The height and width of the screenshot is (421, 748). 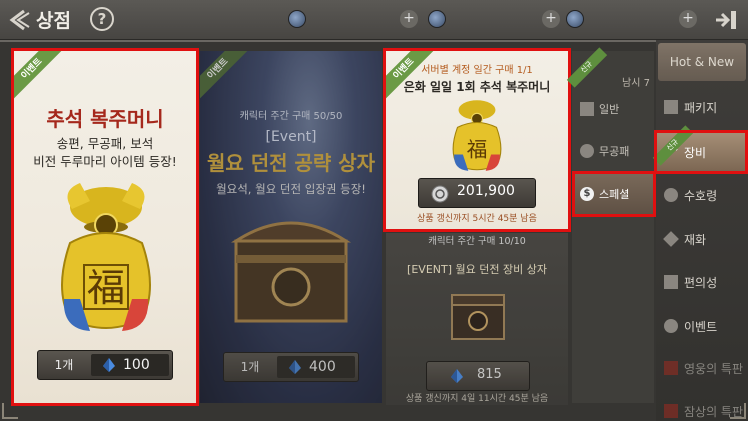 I want to click on buy-button: 1개 400, so click(x=291, y=367).